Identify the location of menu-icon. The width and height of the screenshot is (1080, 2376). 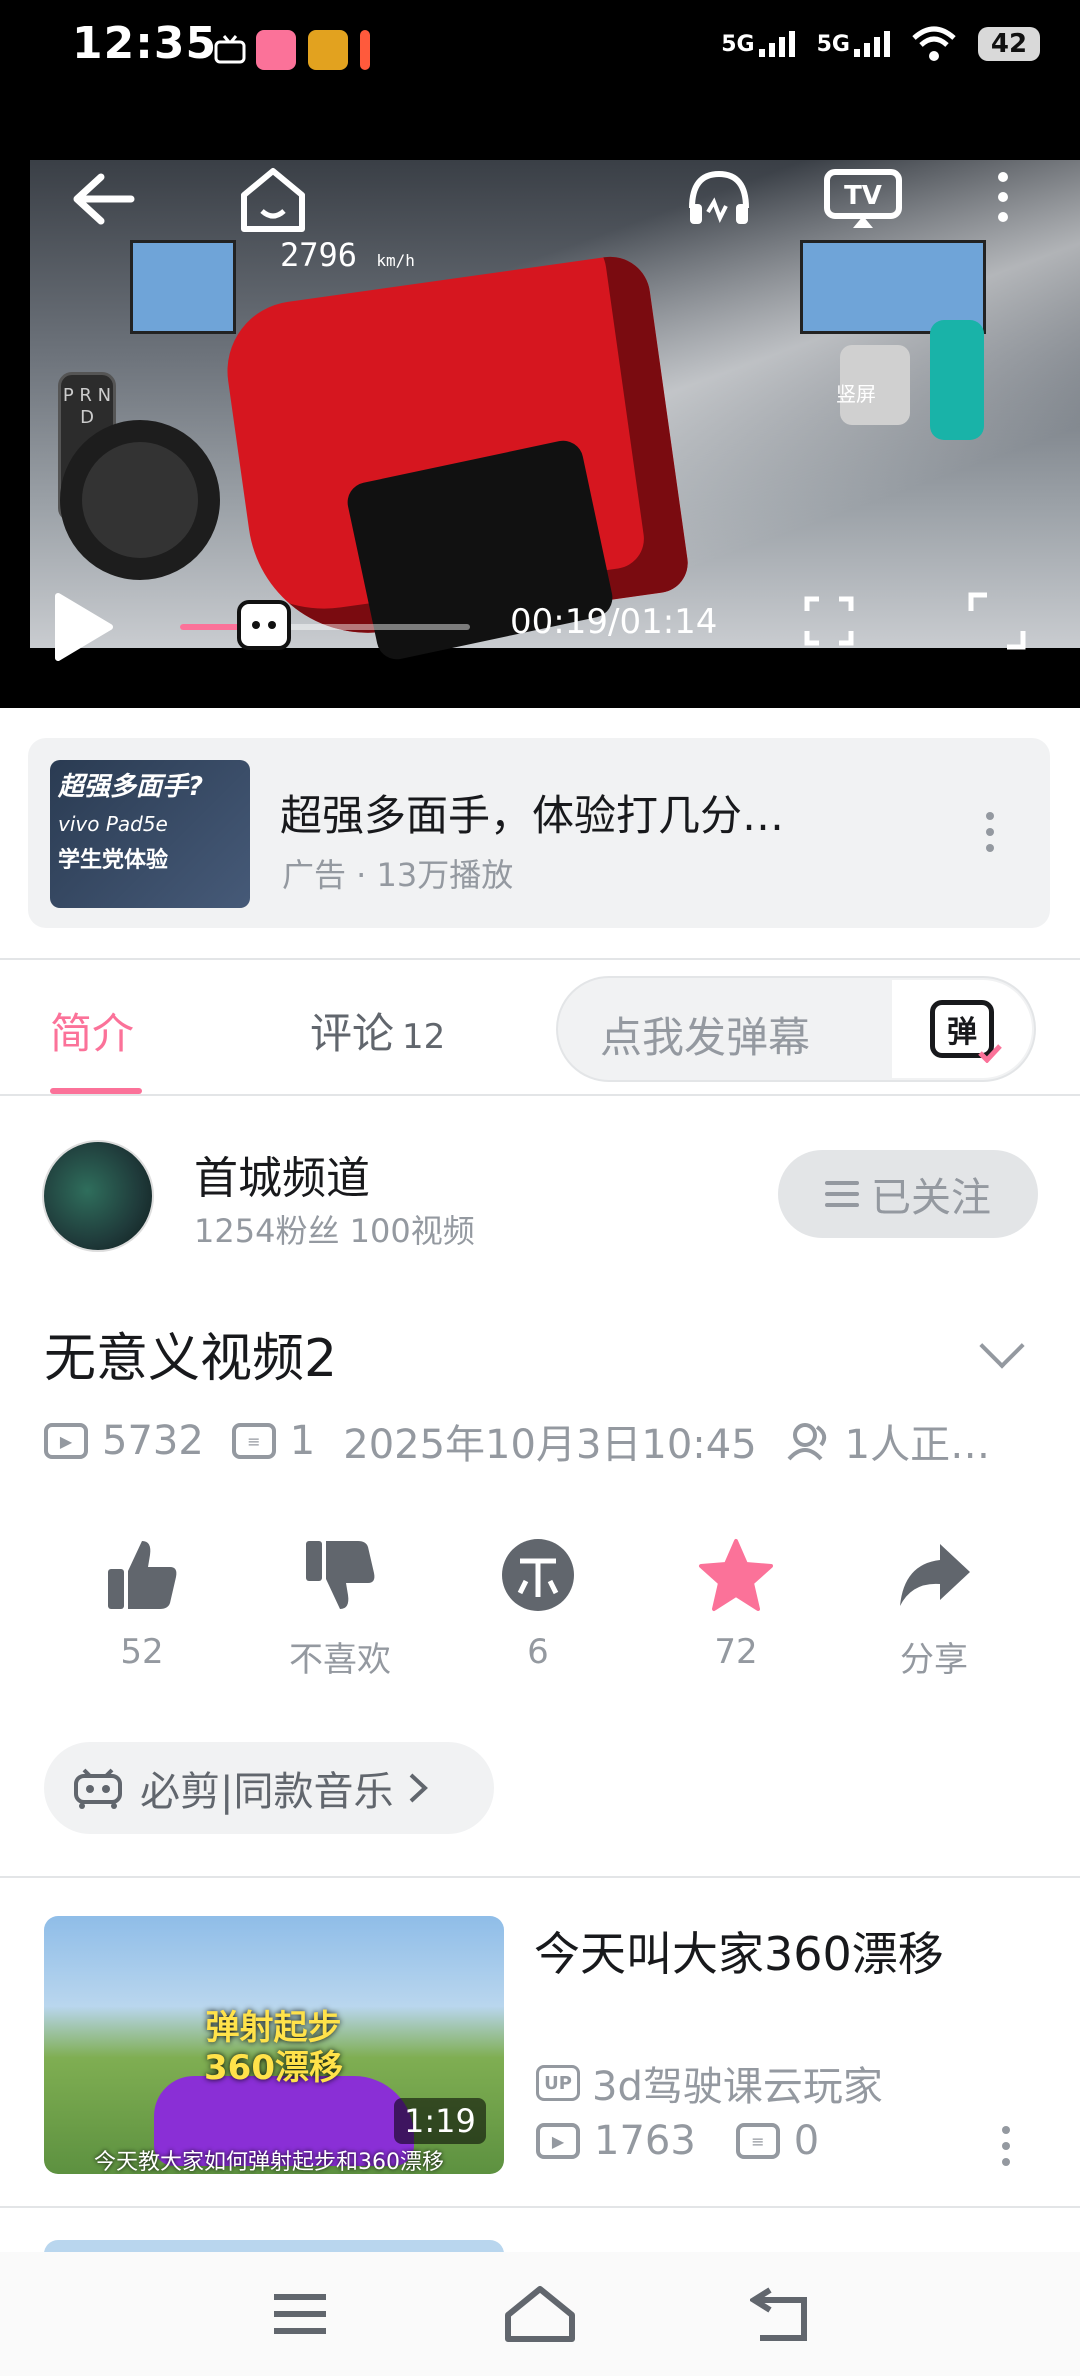
(842, 1194).